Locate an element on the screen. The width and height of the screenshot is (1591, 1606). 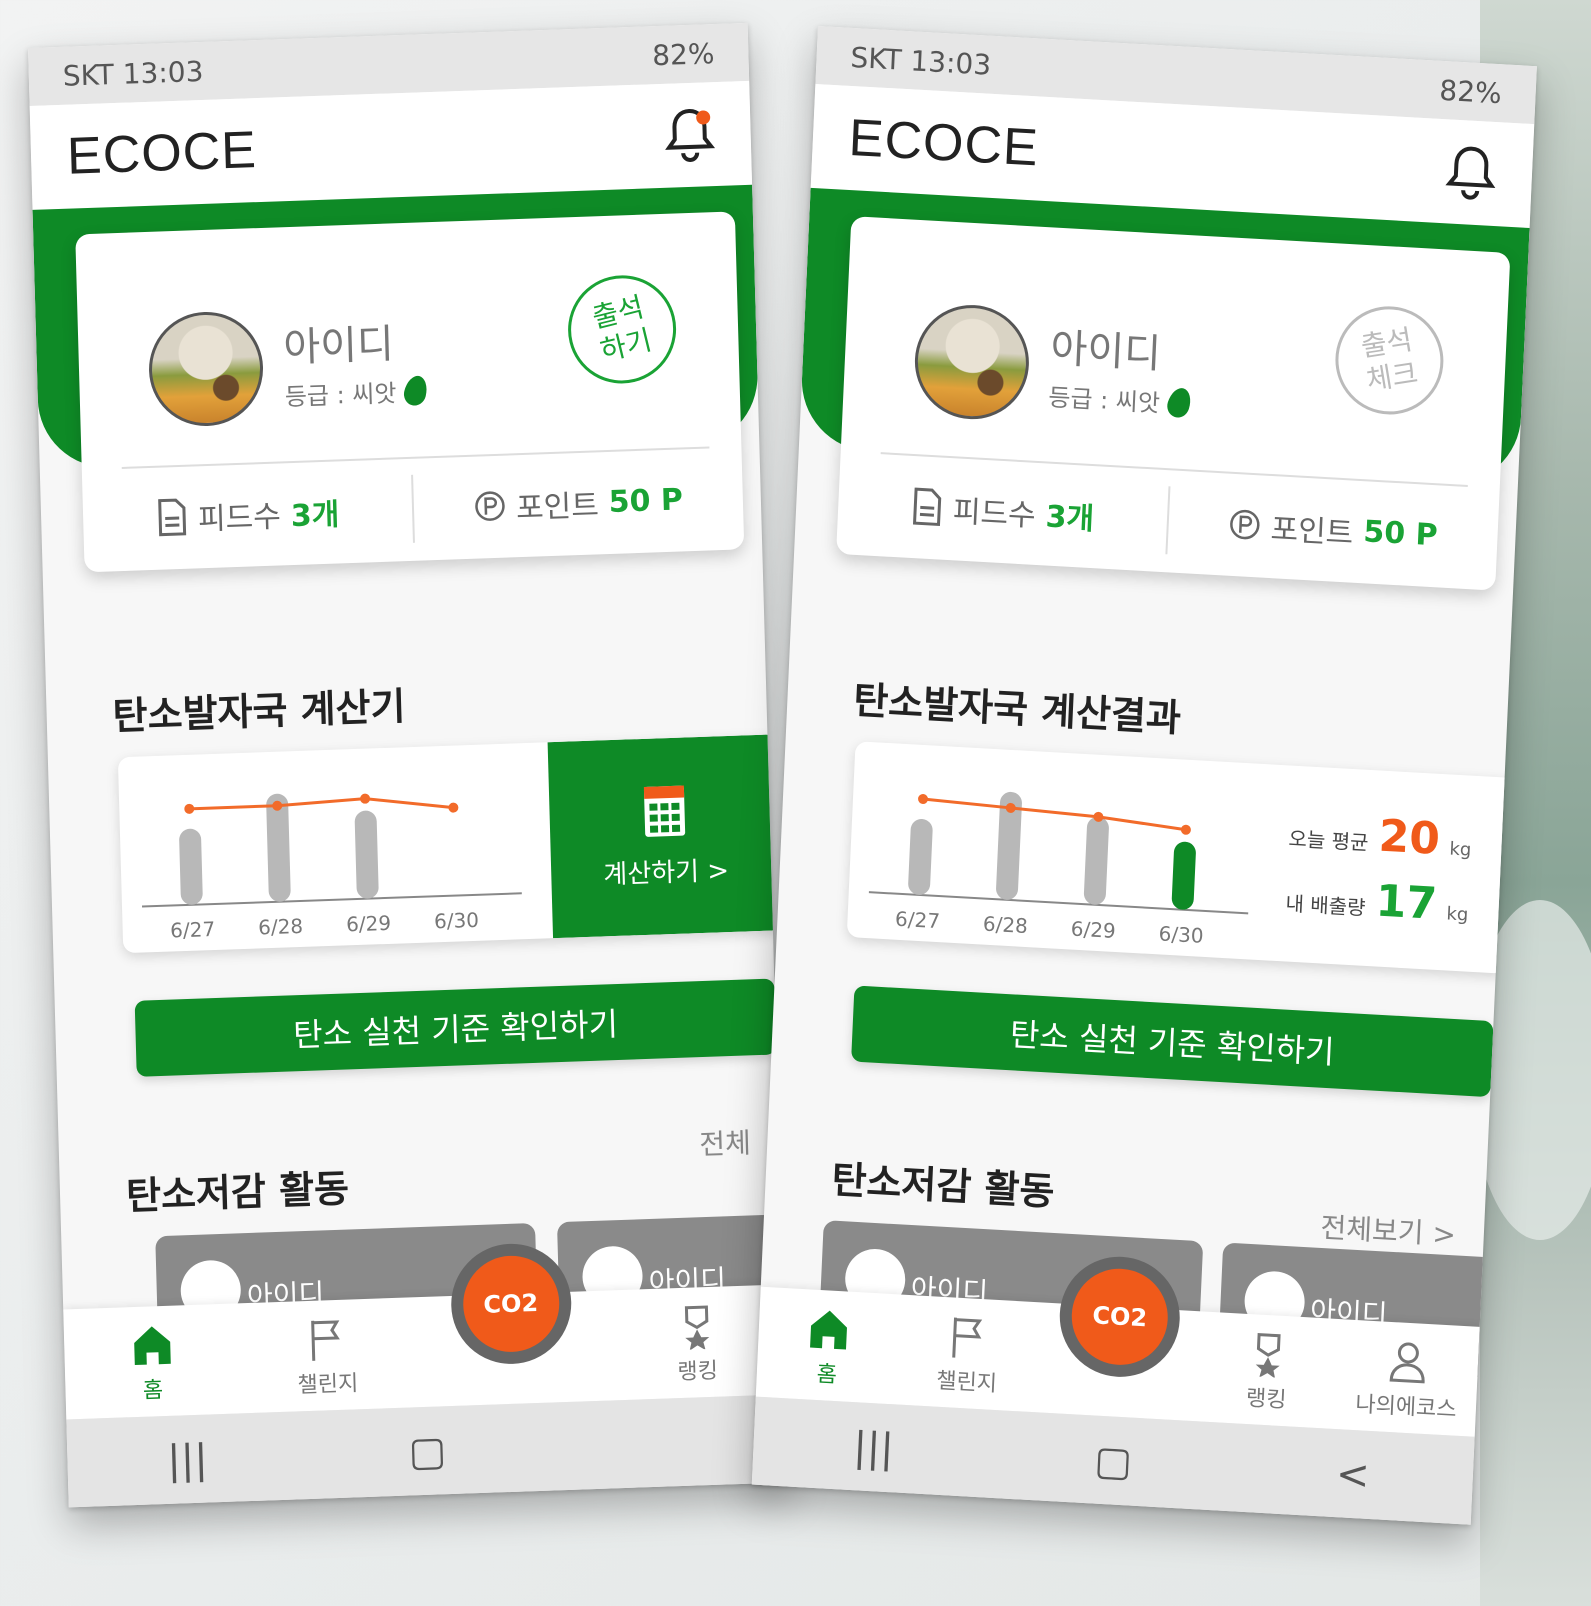
calculator-card: 6/27 6/28 6/29 6/30 계산하기 > is located at coordinates (450, 844).